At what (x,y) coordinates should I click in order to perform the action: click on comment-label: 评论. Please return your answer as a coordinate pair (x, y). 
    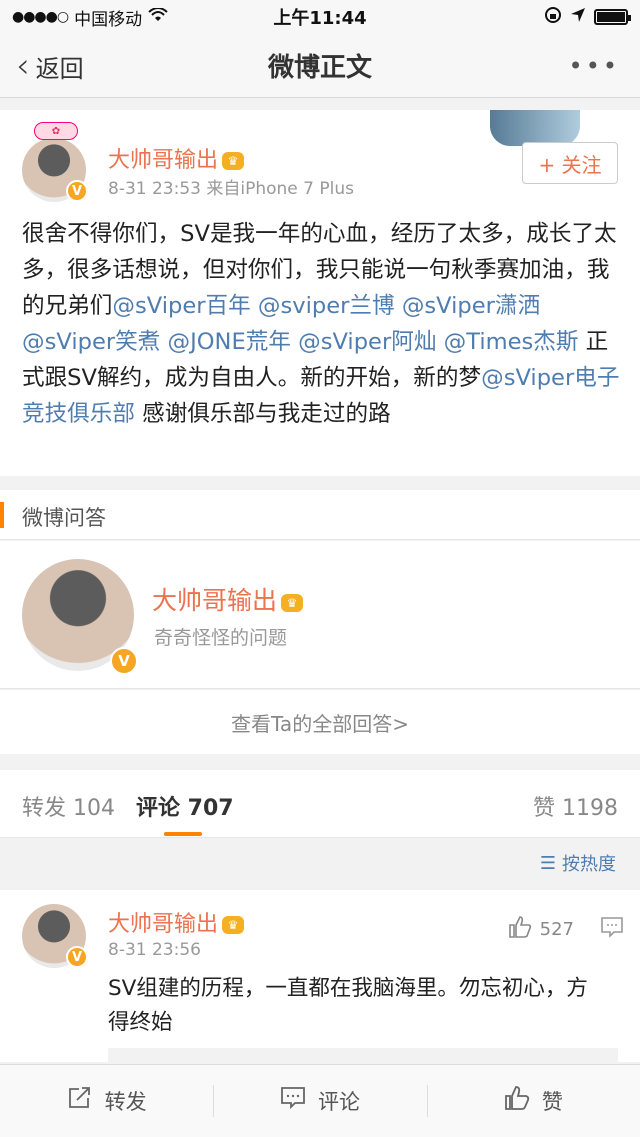
    Looking at the image, I should click on (338, 1102).